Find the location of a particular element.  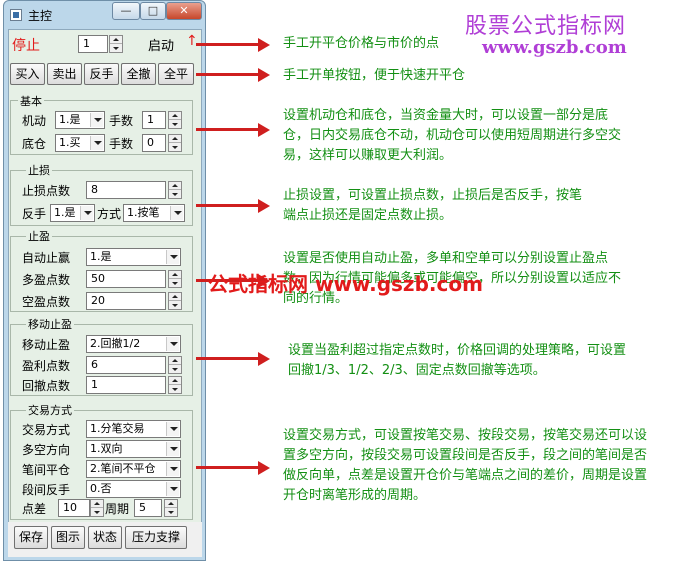

auto-takeprofit-select: 1.是 is located at coordinates (133, 257).